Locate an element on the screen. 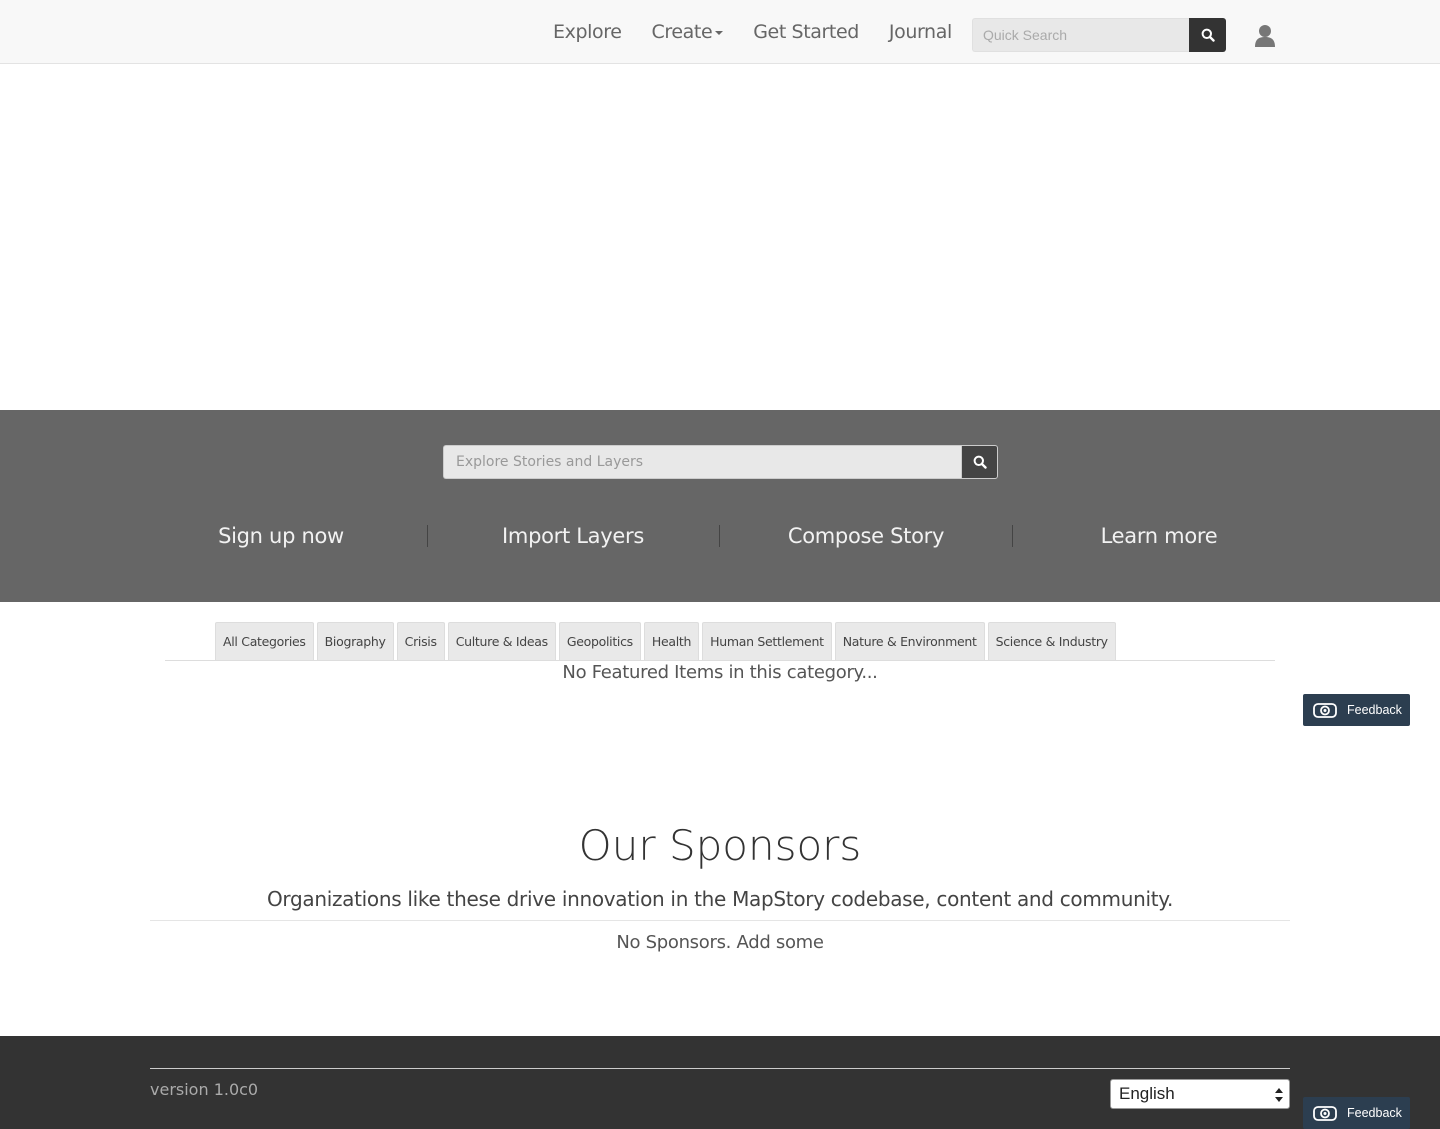 The image size is (1440, 1129). tab-geopolitics: Geopolitics is located at coordinates (599, 641).